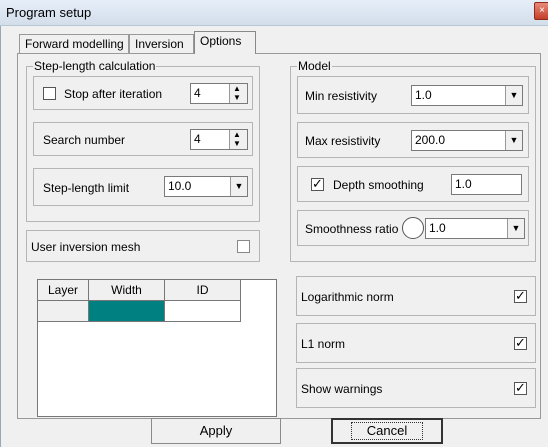 The image size is (548, 447). I want to click on step-length-limit-label: Step-length limit, so click(86, 188).